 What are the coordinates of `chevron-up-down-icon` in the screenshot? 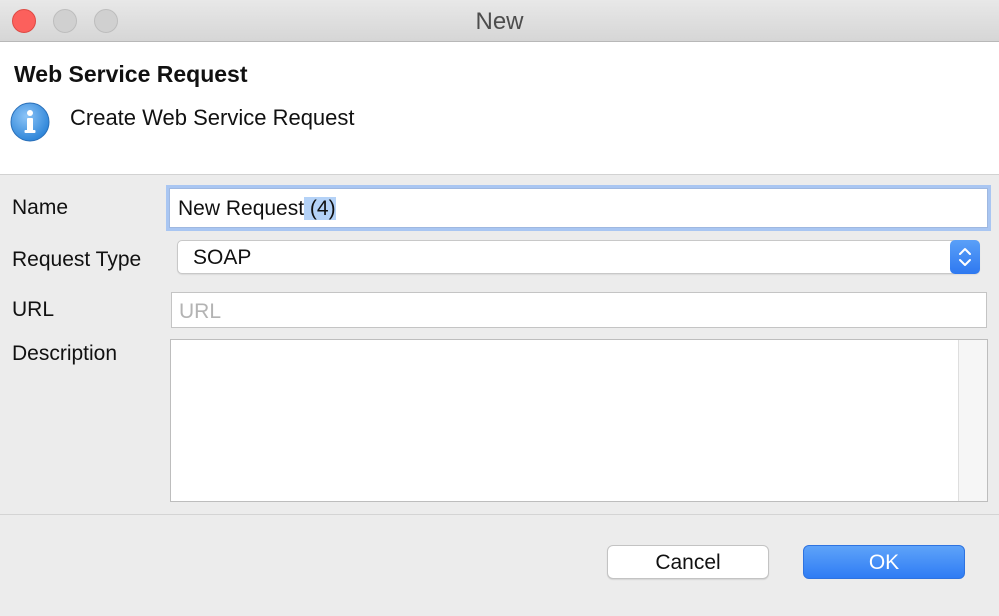 It's located at (965, 257).